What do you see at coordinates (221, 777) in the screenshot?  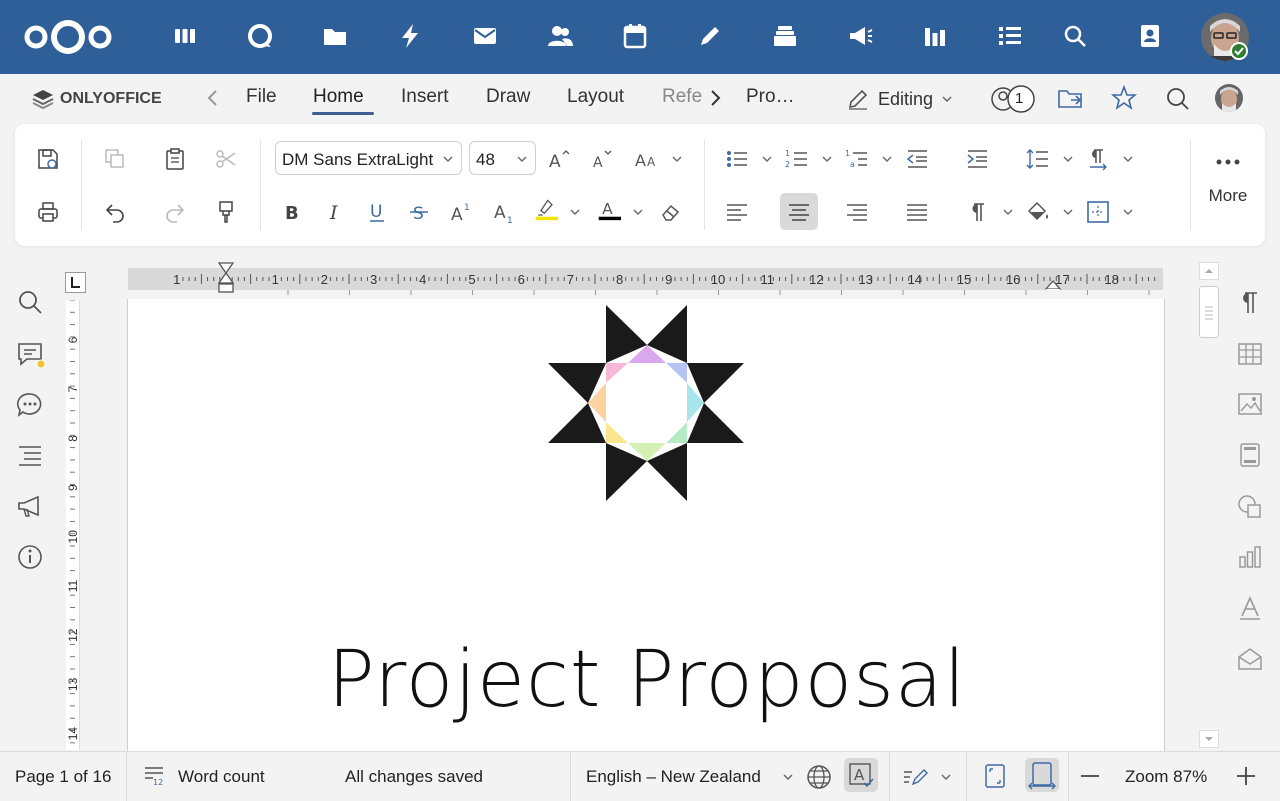 I see `word-count-label: Word count` at bounding box center [221, 777].